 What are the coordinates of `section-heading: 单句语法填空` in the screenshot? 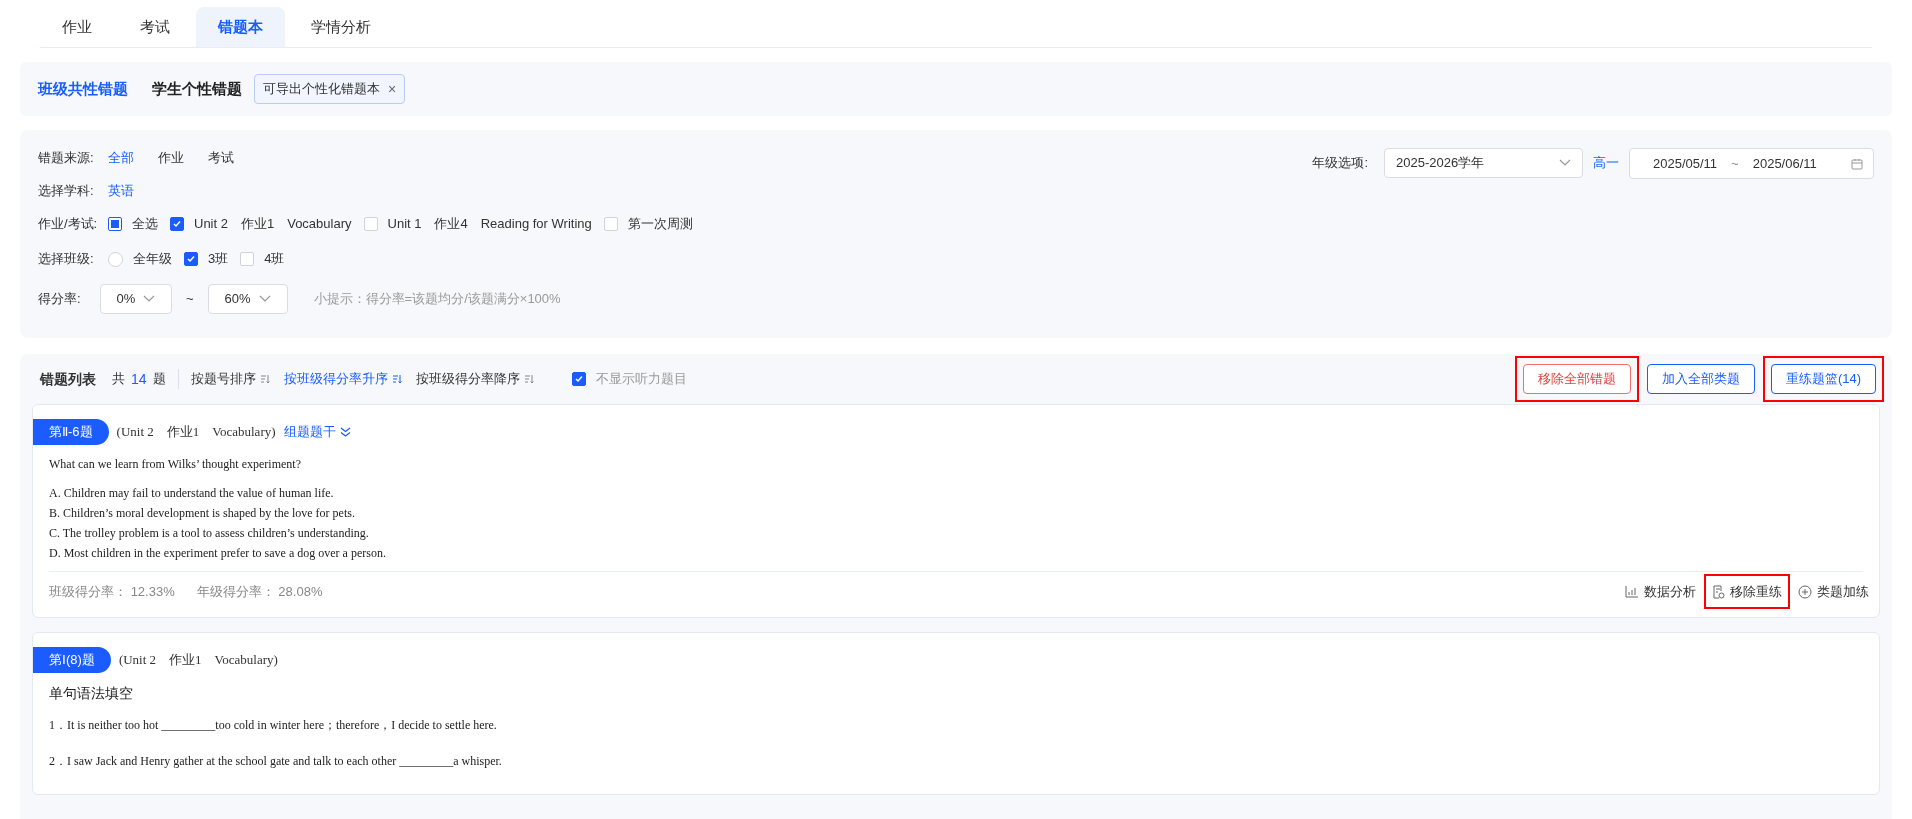 It's located at (91, 693).